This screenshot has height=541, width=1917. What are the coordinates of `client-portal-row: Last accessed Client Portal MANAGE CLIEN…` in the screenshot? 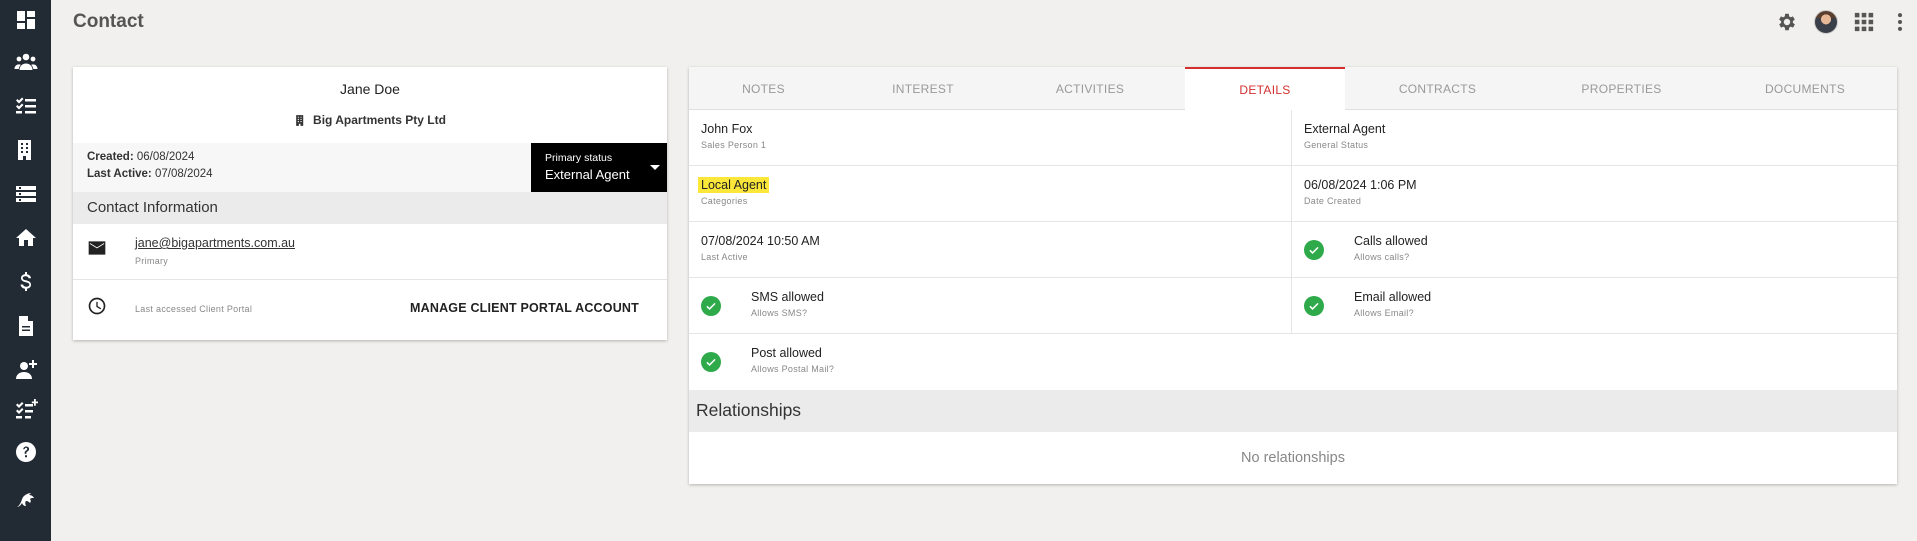 It's located at (370, 310).